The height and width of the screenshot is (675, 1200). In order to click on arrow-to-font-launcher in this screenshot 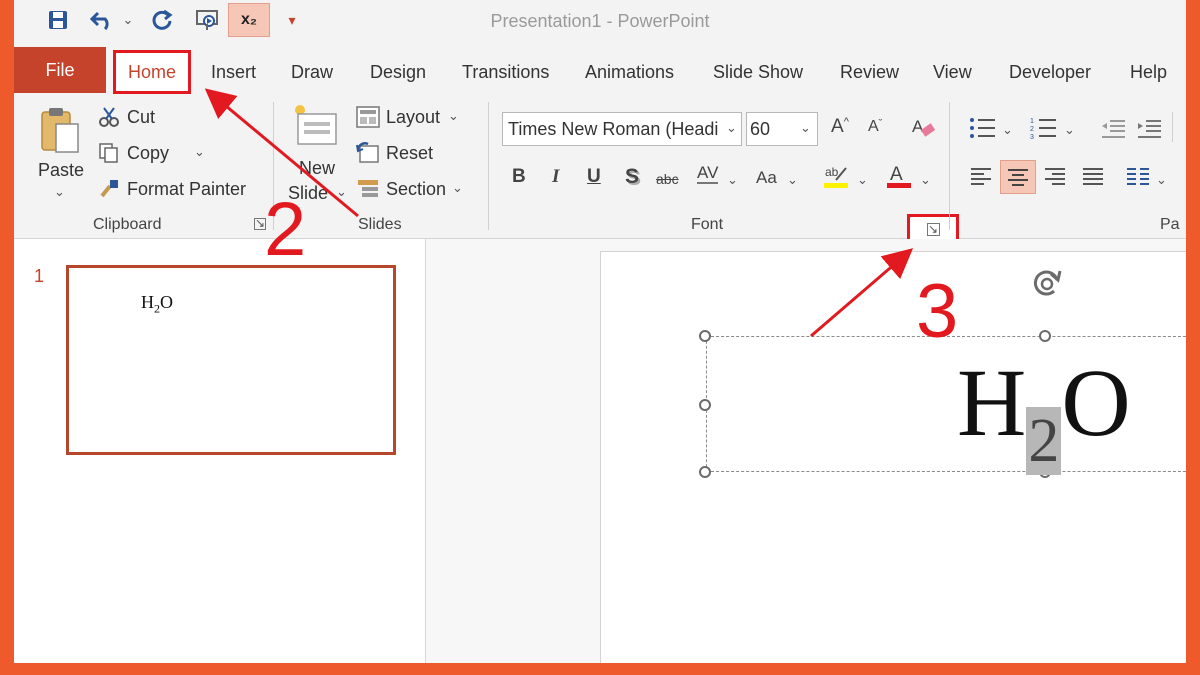, I will do `click(862, 293)`.